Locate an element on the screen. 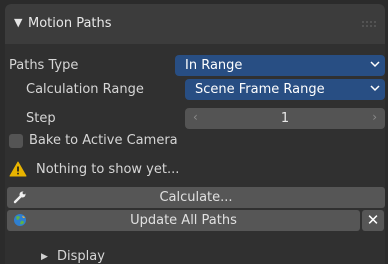 Image resolution: width=388 pixels, height=264 pixels. paths-type-dropdown: In Range is located at coordinates (280, 65).